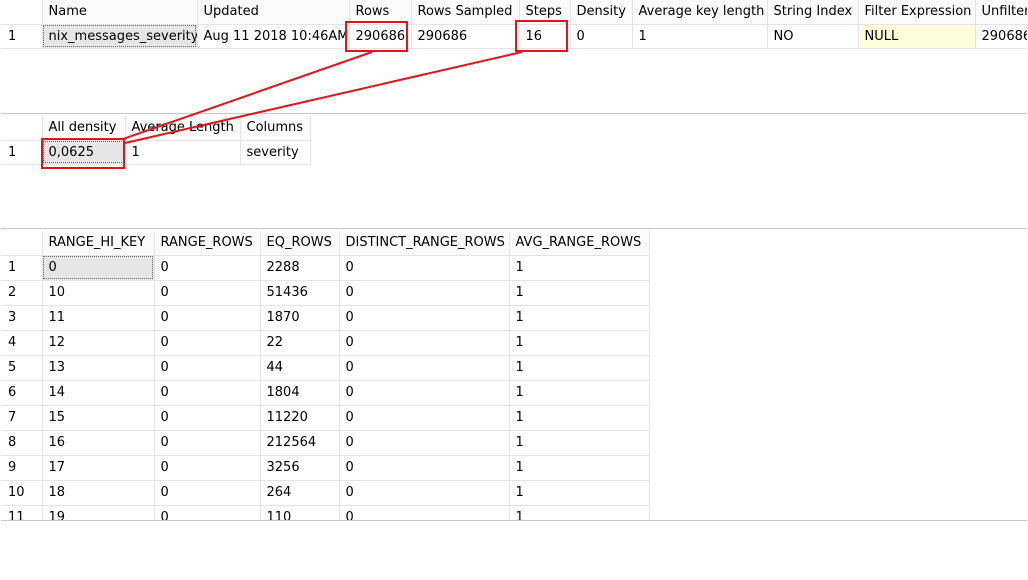 This screenshot has height=580, width=1028. I want to click on cell-eq-rows: 51436, so click(299, 292).